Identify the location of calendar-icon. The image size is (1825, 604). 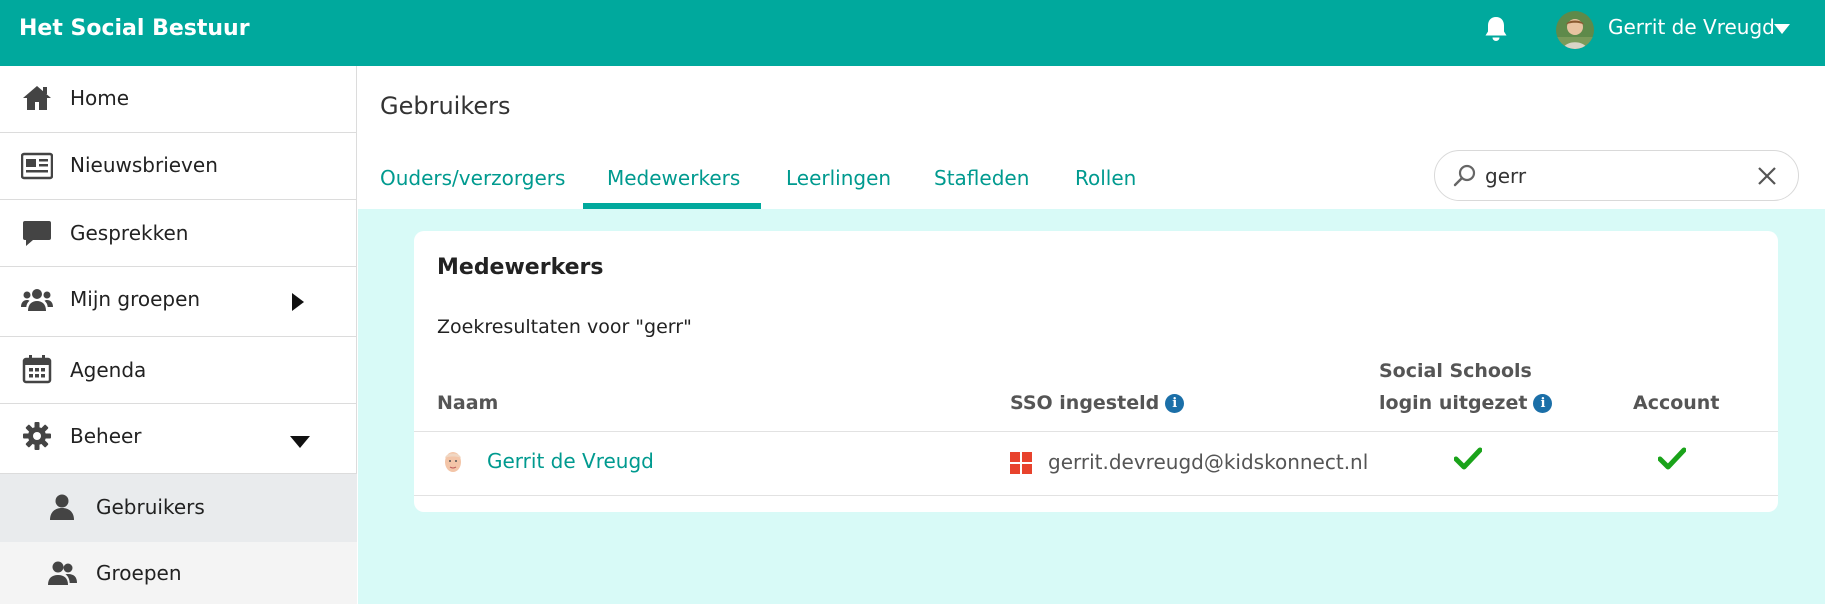
(37, 369).